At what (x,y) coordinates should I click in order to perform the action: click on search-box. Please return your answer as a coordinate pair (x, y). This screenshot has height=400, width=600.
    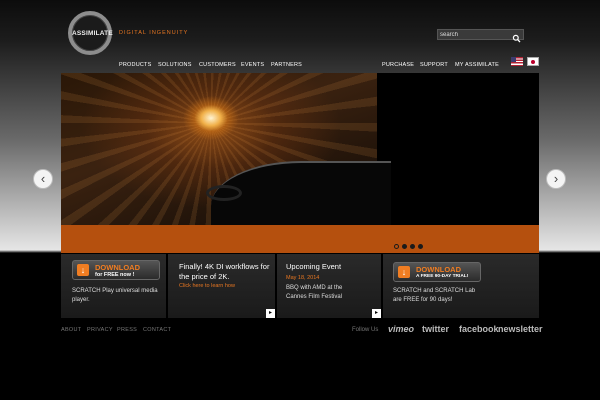
    Looking at the image, I should click on (480, 36).